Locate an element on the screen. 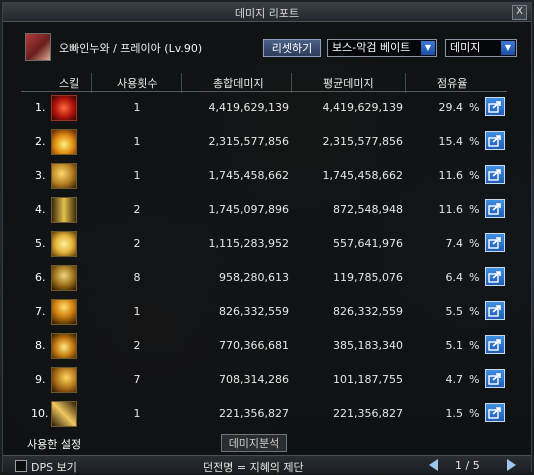 The height and width of the screenshot is (475, 534). table-row: 9. 7 708,314,286 101,187,755 4.7 % is located at coordinates (272, 382).